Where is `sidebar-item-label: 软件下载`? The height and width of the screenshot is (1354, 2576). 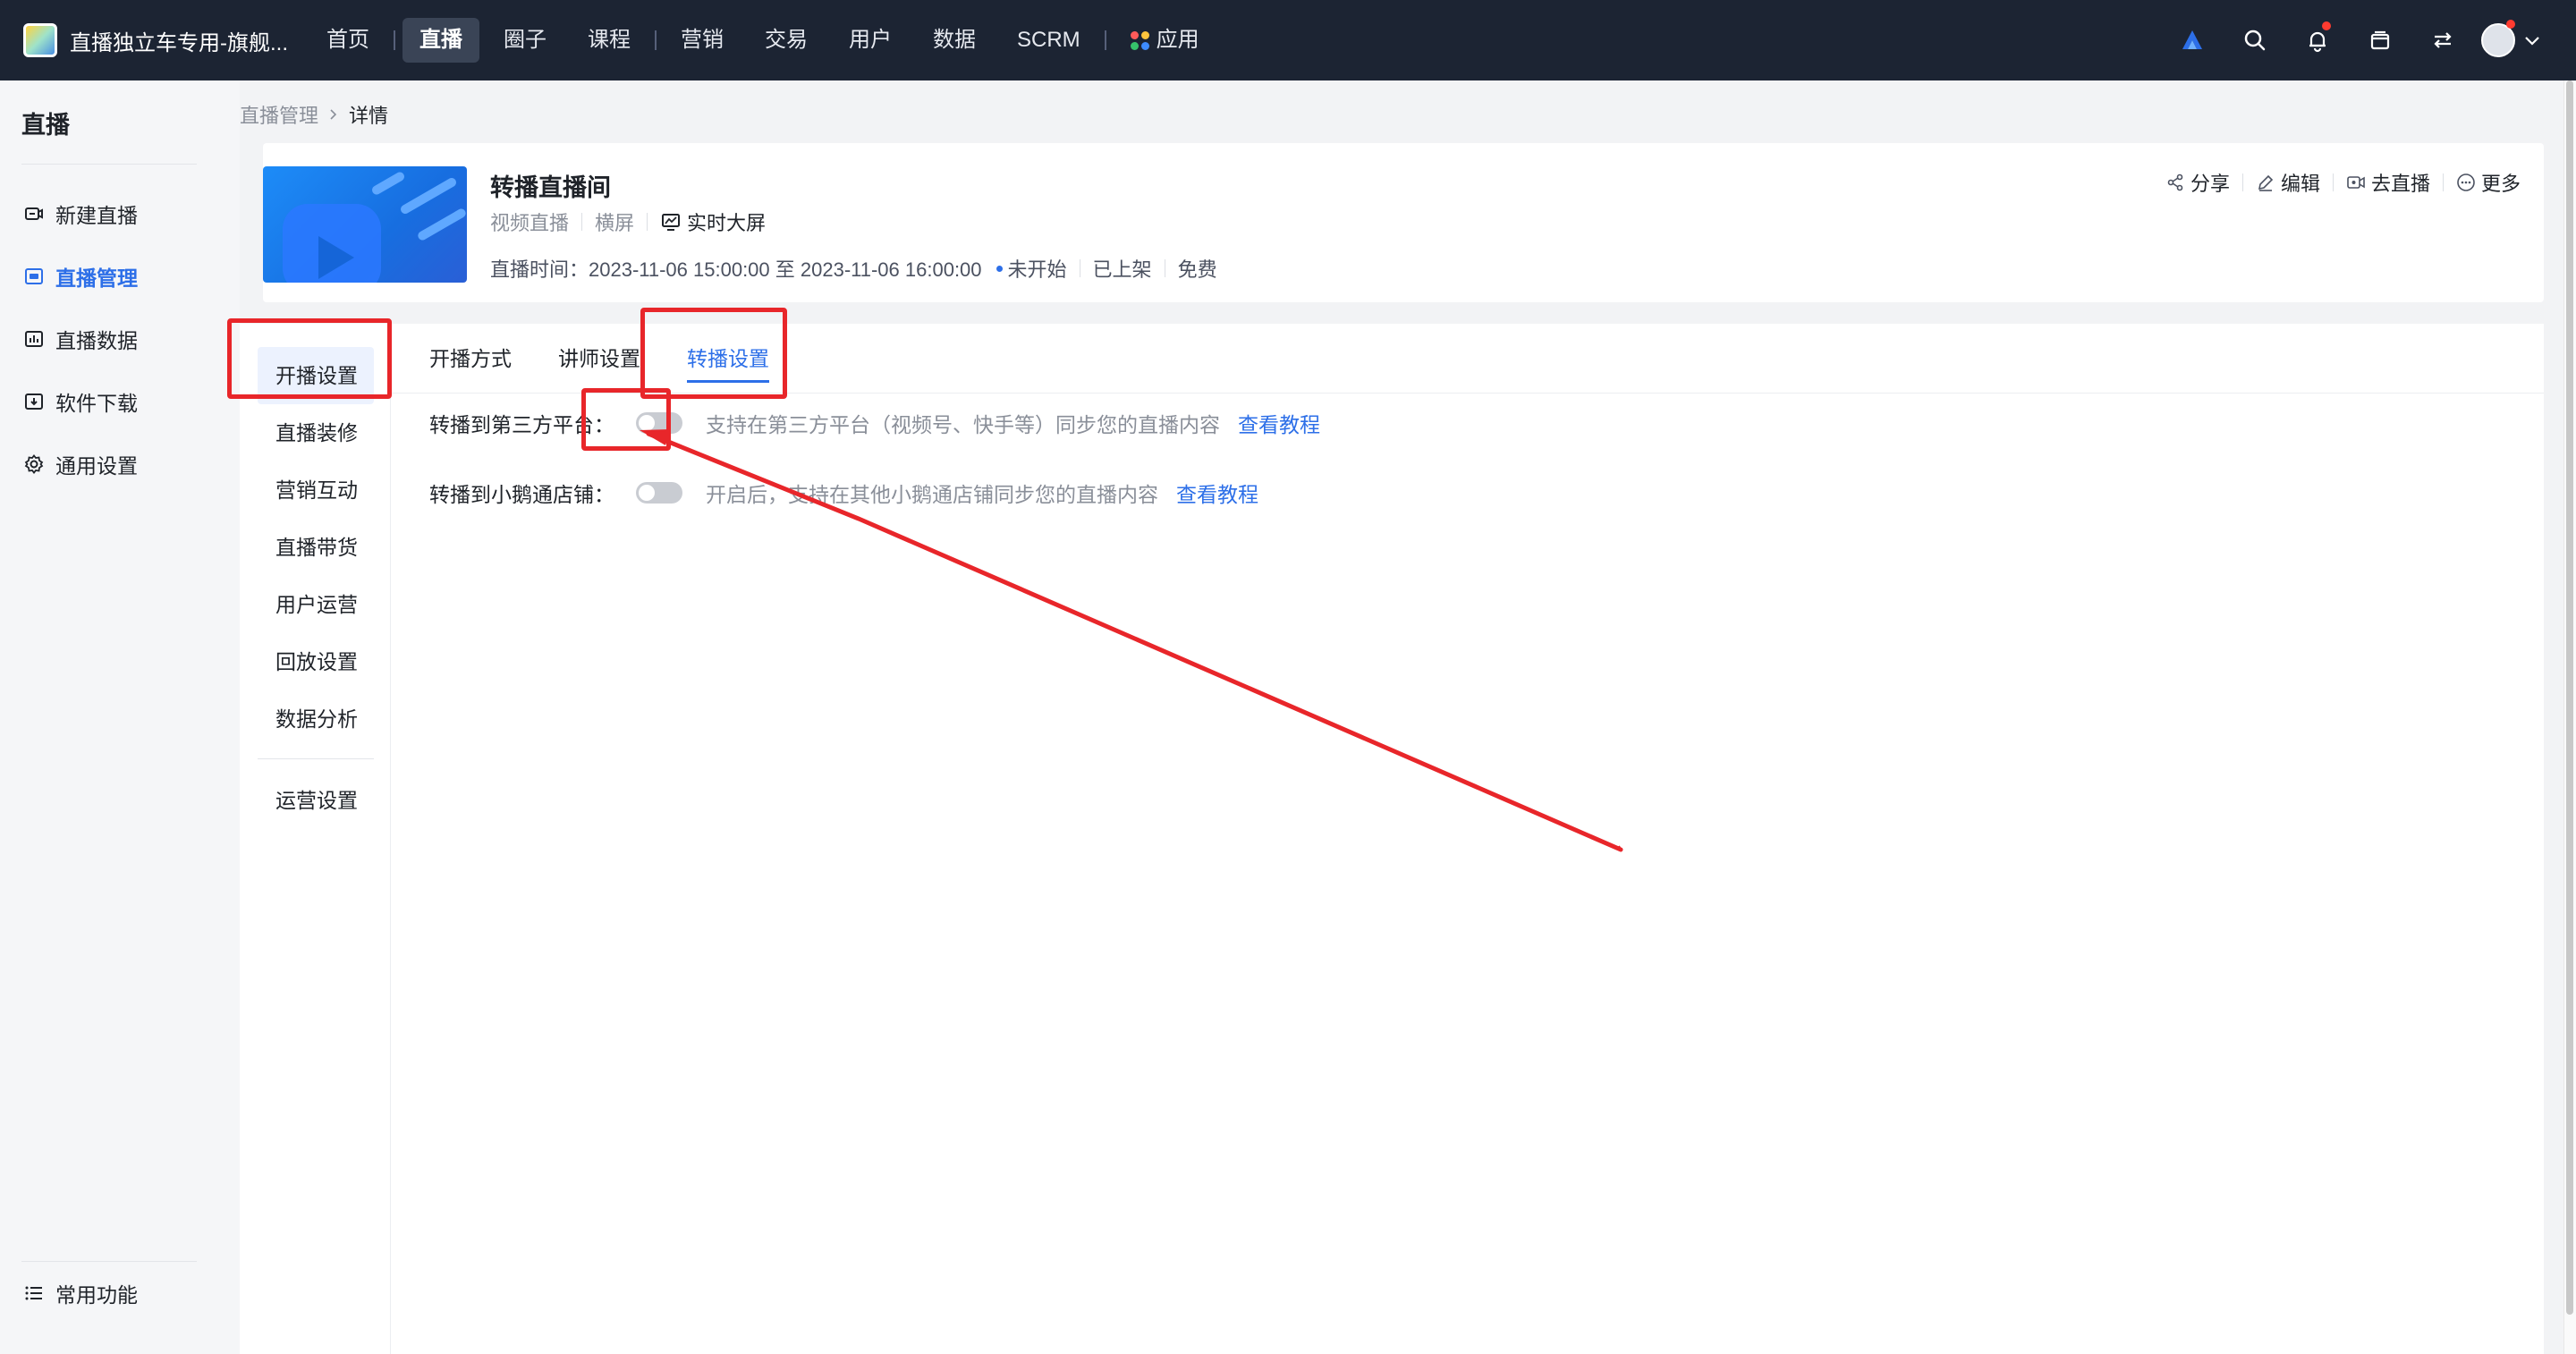 sidebar-item-label: 软件下载 is located at coordinates (96, 403).